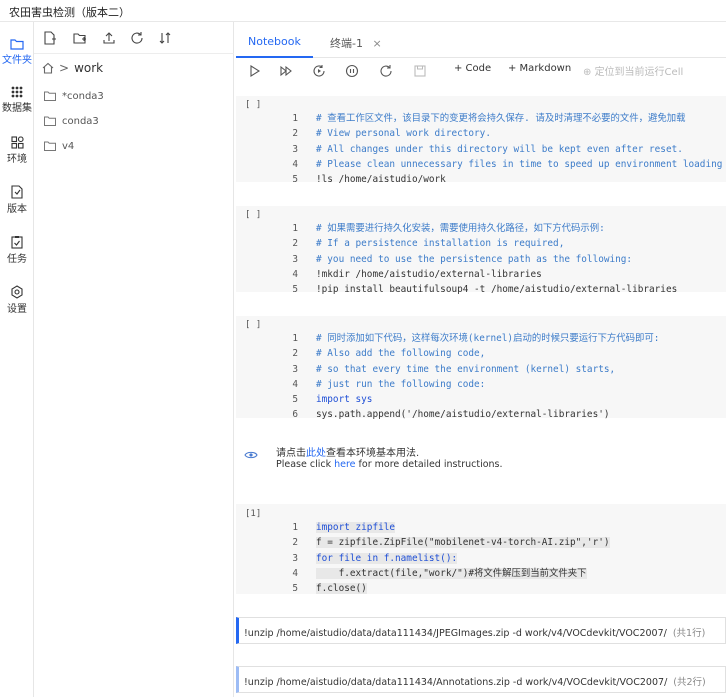 The width and height of the screenshot is (726, 697). What do you see at coordinates (391, 134) in the screenshot?
I see `code-line: 2 # View personal work directory.` at bounding box center [391, 134].